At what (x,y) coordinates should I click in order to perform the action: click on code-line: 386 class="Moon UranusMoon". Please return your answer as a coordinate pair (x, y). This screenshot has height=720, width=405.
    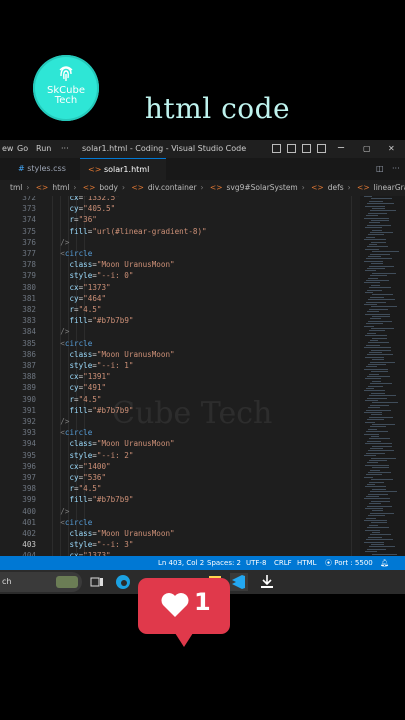
    Looking at the image, I should click on (180, 354).